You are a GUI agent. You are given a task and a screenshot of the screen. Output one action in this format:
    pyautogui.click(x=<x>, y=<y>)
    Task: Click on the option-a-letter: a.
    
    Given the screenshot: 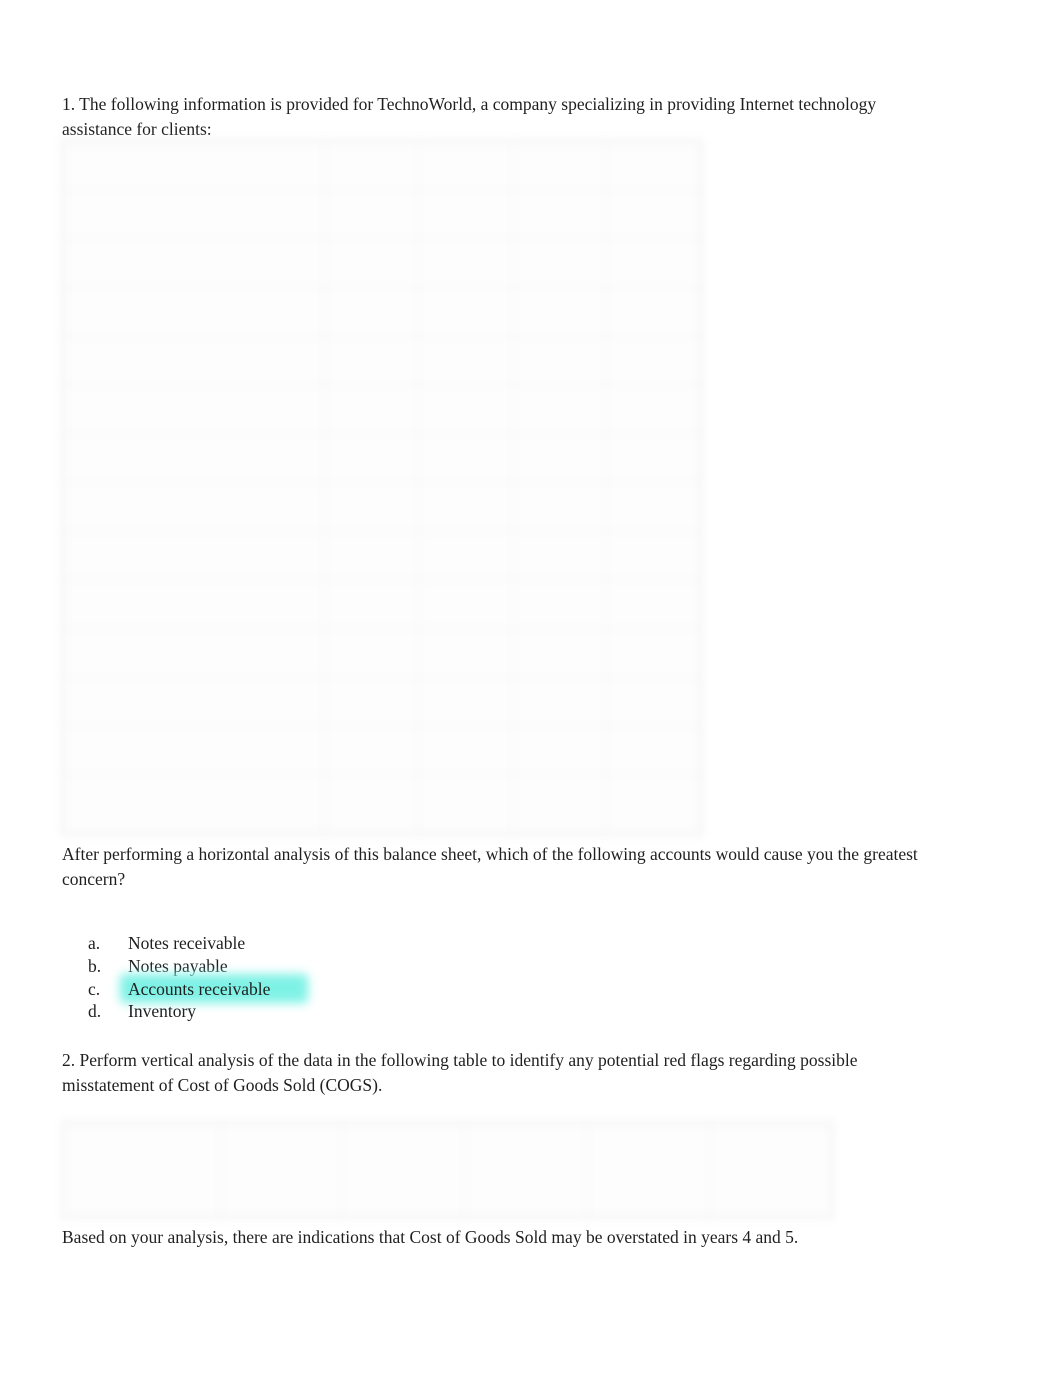 What is the action you would take?
    pyautogui.click(x=94, y=943)
    